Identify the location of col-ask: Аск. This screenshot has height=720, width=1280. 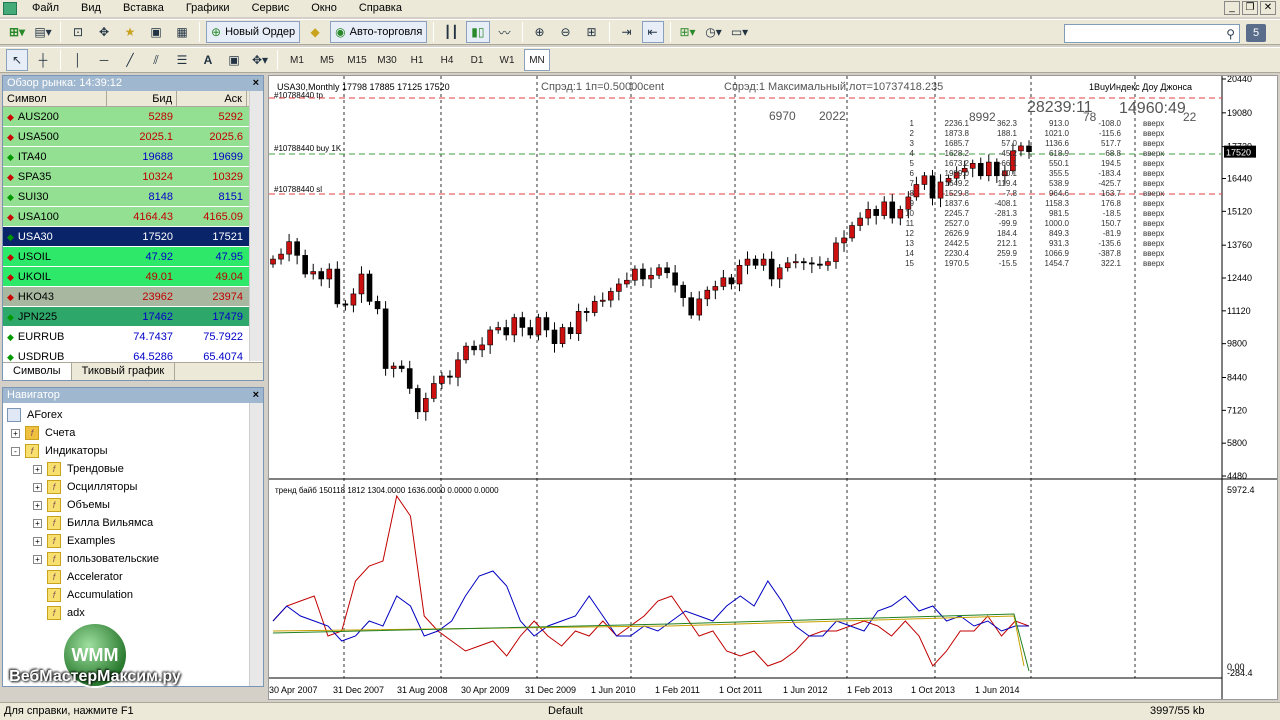
(212, 98).